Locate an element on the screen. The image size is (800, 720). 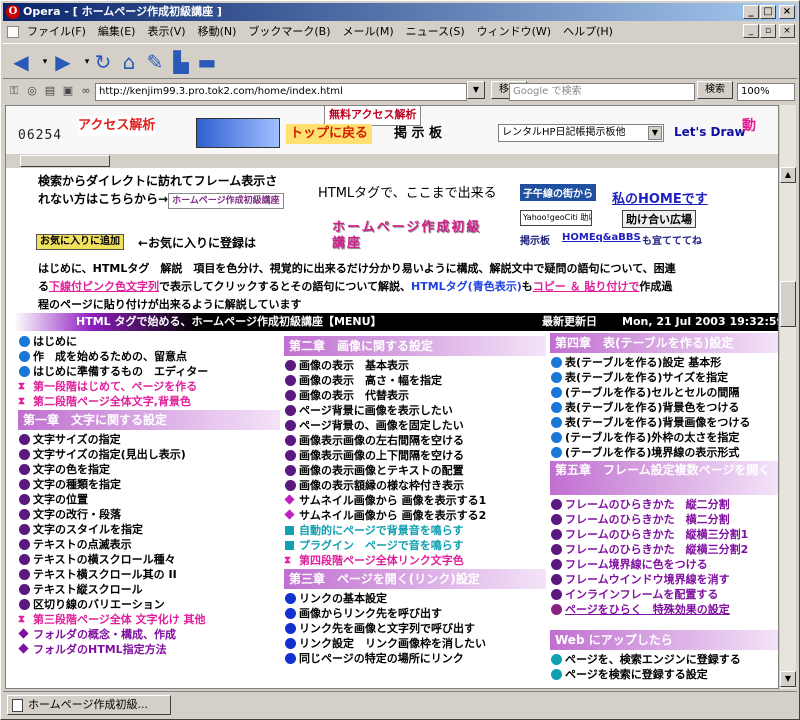
reload-icon: ↻ is located at coordinates (103, 62).